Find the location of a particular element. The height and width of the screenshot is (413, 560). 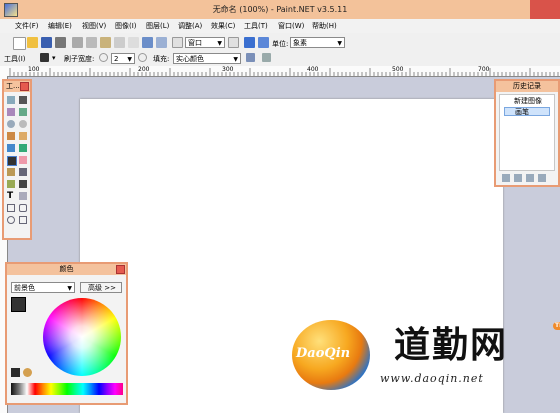

history-panel: 历史记录 新建图像 画笔 is located at coordinates (527, 133).